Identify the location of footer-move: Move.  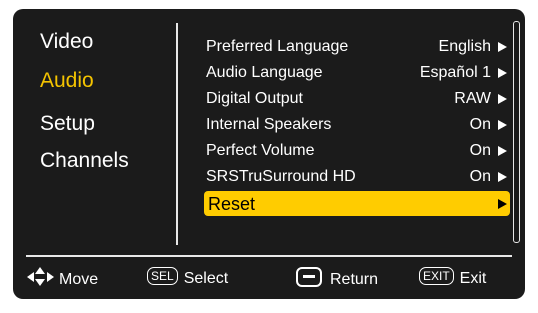
(62, 279).